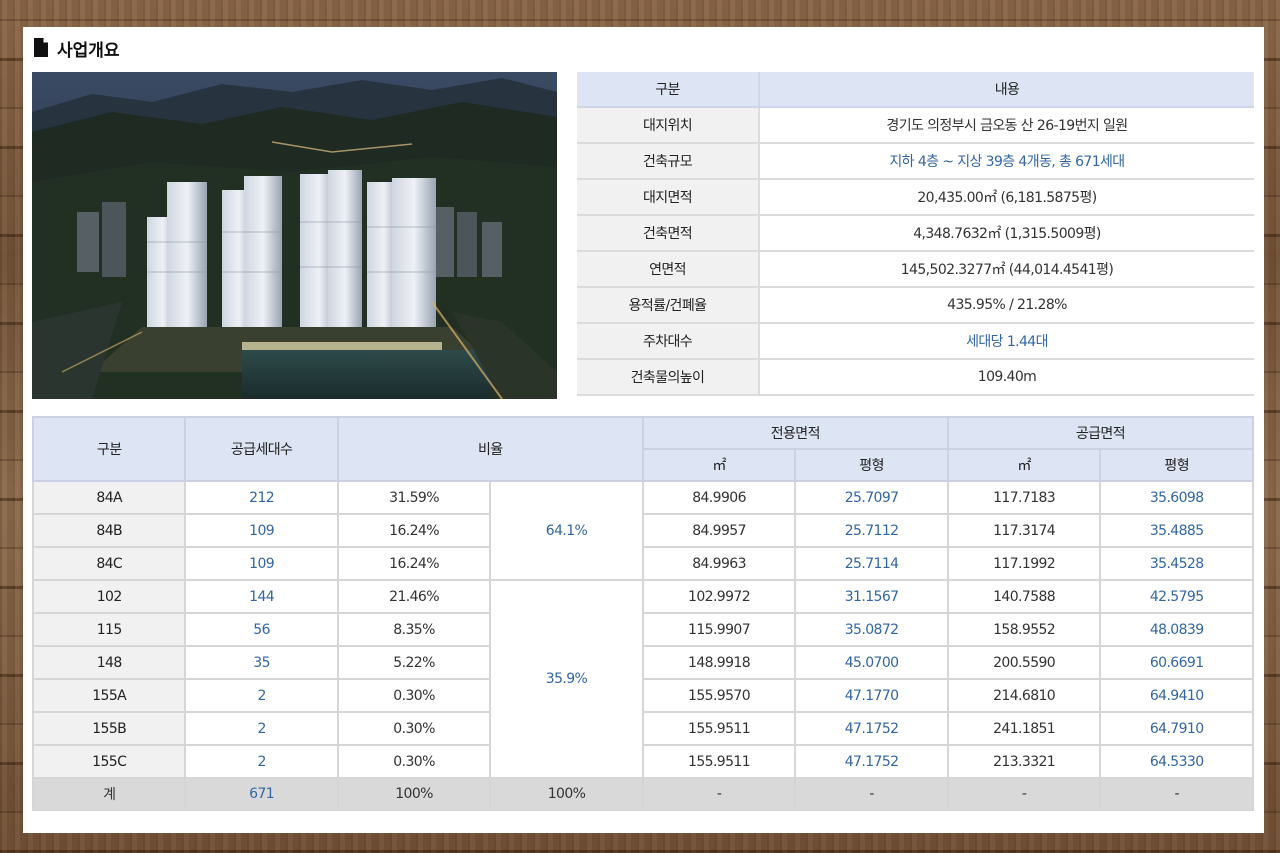  I want to click on header-exclusive-pyeong: 평형, so click(871, 465).